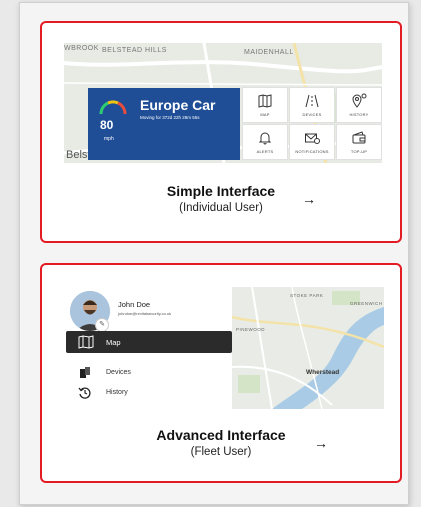 This screenshot has width=421, height=507. I want to click on vehicle-speed: 80, so click(107, 125).